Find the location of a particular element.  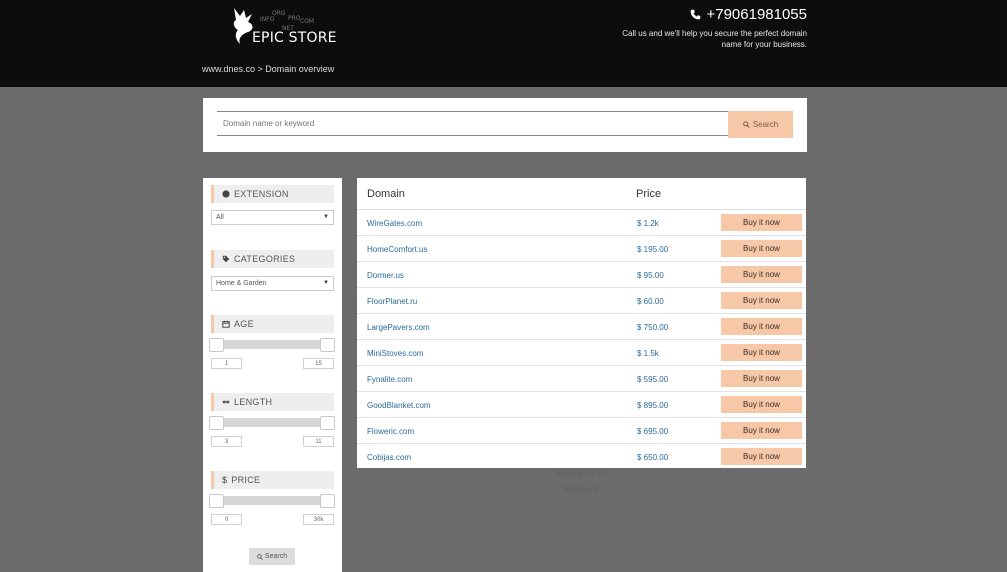

table-row: MiniStoves.com $ 1.5k Buy it now is located at coordinates (581, 353).